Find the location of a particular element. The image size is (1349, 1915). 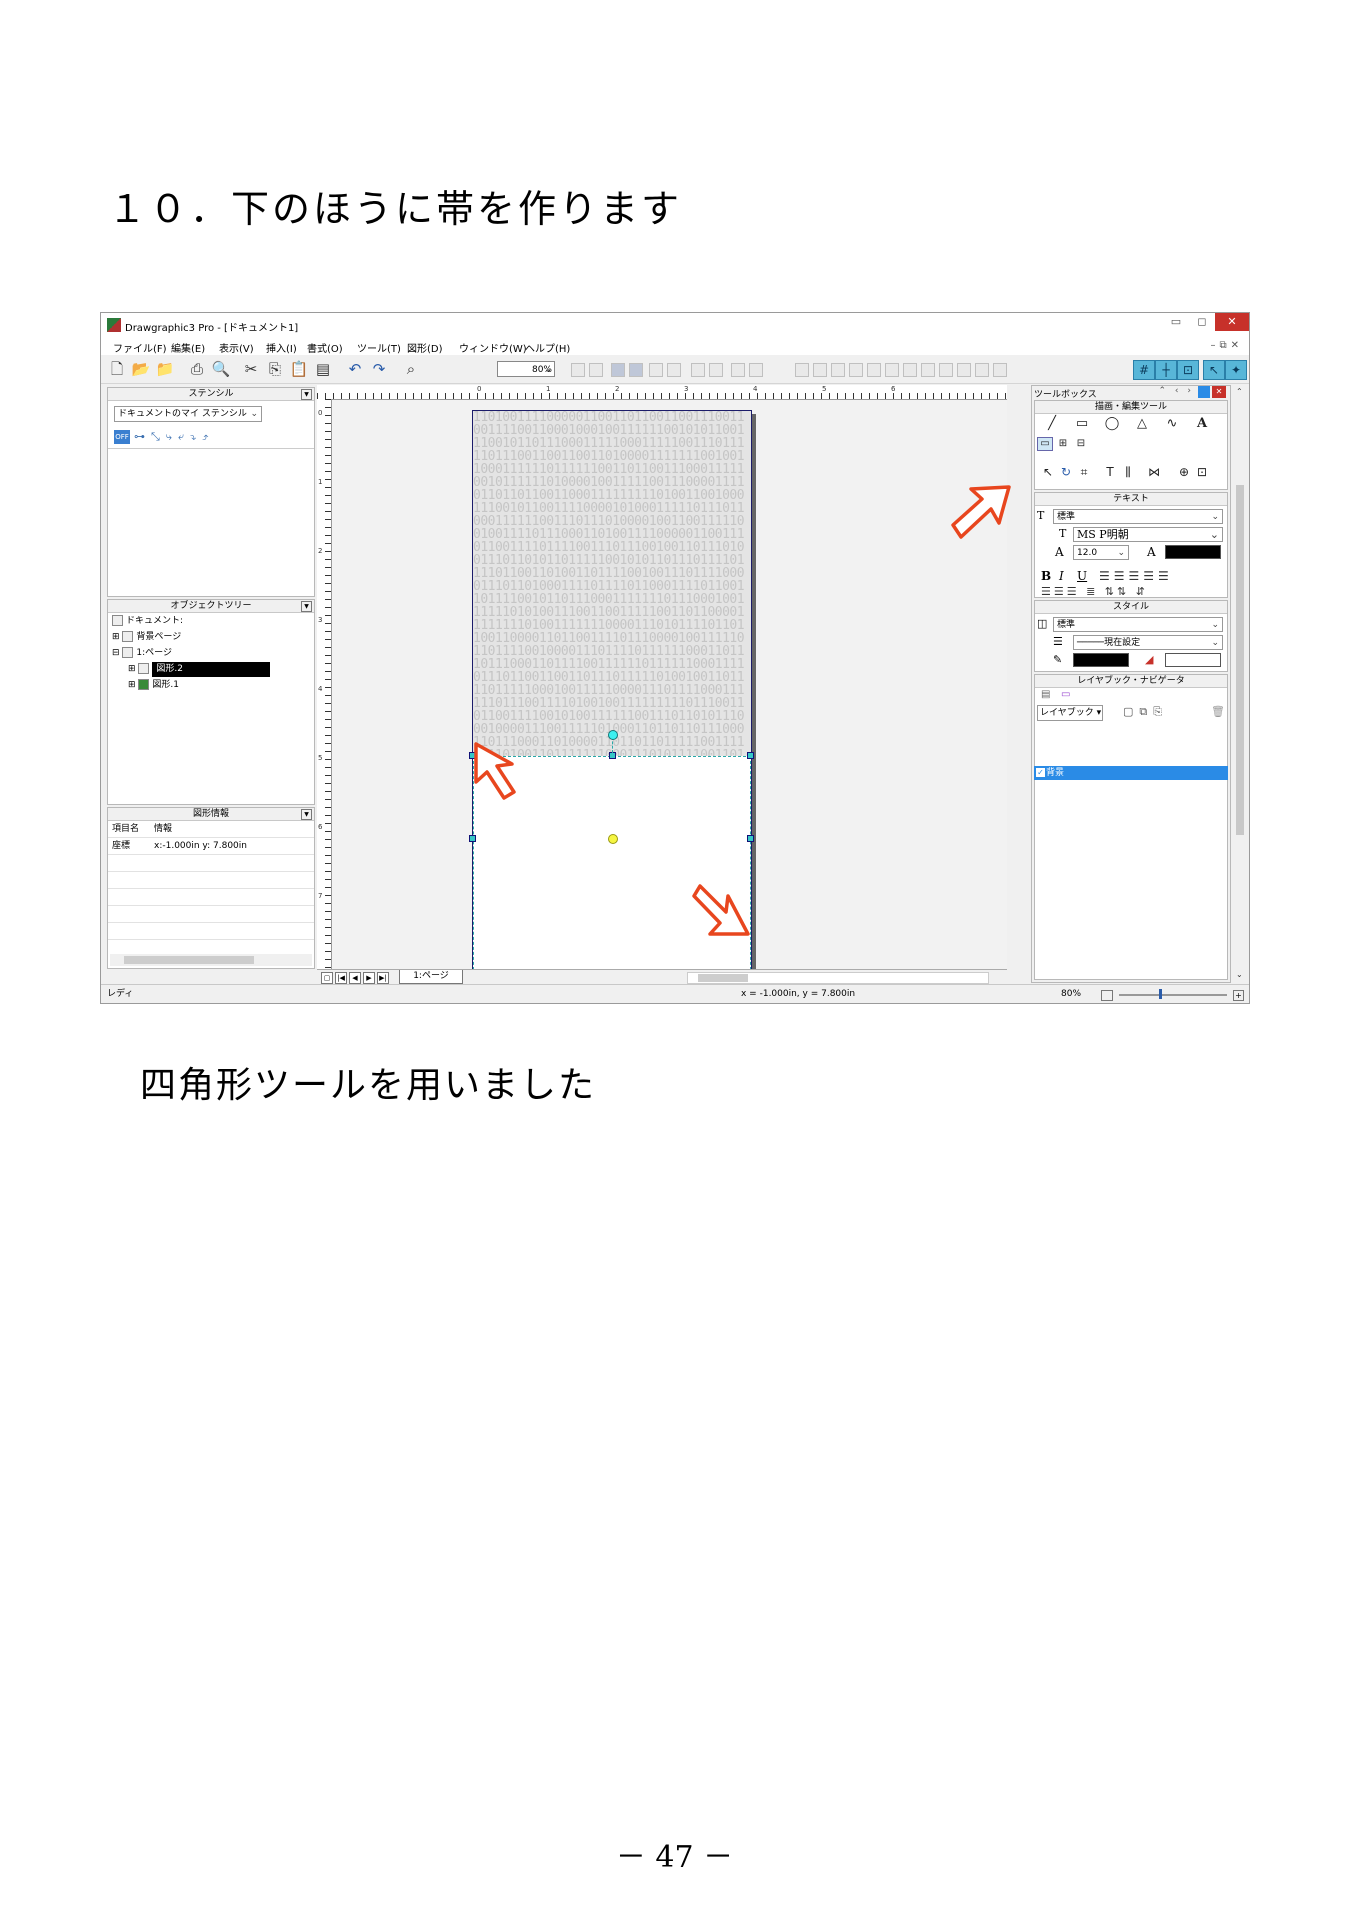

snap-icon: ⊡ is located at coordinates (1188, 370).